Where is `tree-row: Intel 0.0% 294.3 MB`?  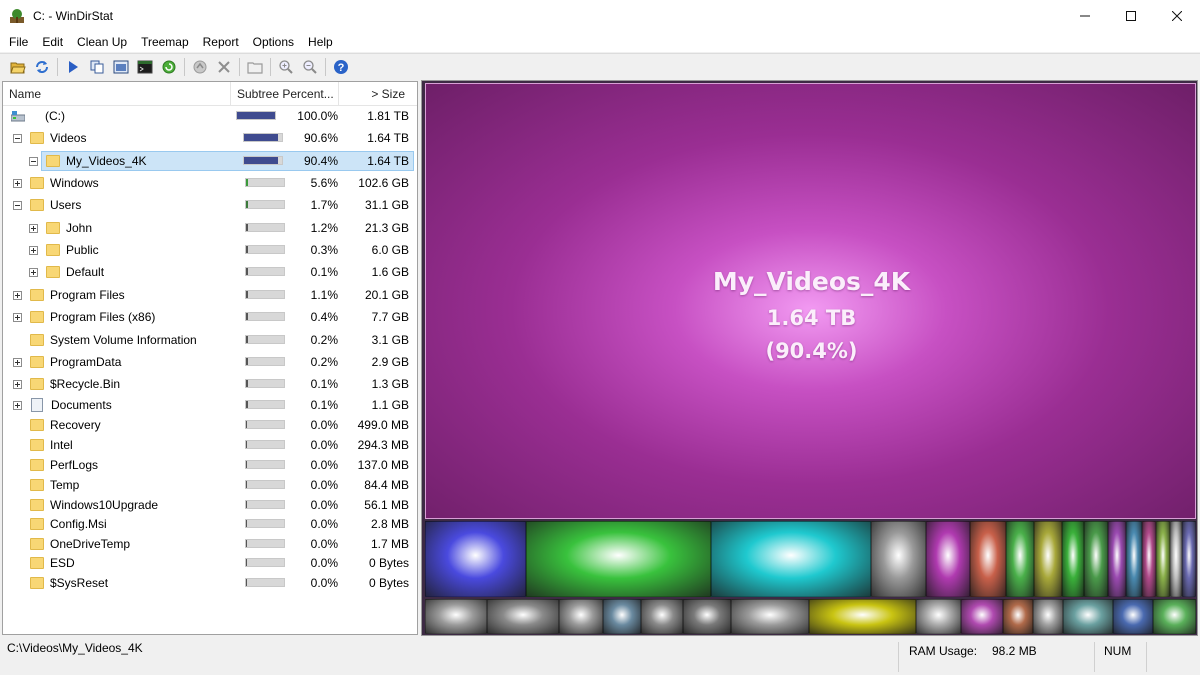
tree-row: Intel 0.0% 294.3 MB is located at coordinates (210, 445).